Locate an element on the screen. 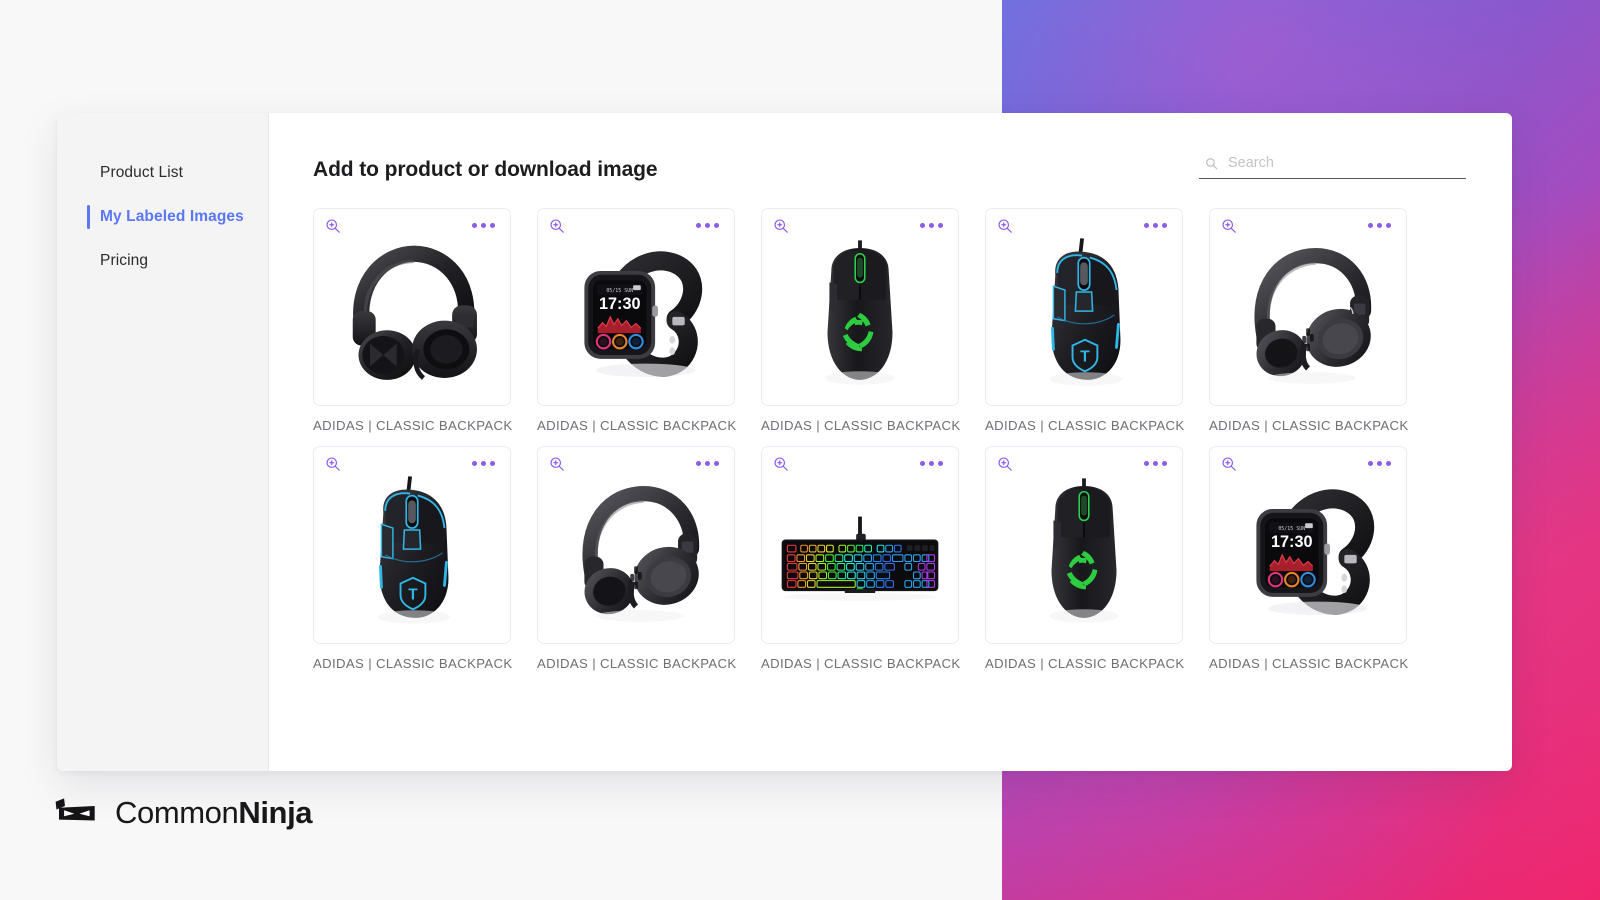 This screenshot has width=1600, height=900. main-header: Add to product or download image is located at coordinates (889, 168).